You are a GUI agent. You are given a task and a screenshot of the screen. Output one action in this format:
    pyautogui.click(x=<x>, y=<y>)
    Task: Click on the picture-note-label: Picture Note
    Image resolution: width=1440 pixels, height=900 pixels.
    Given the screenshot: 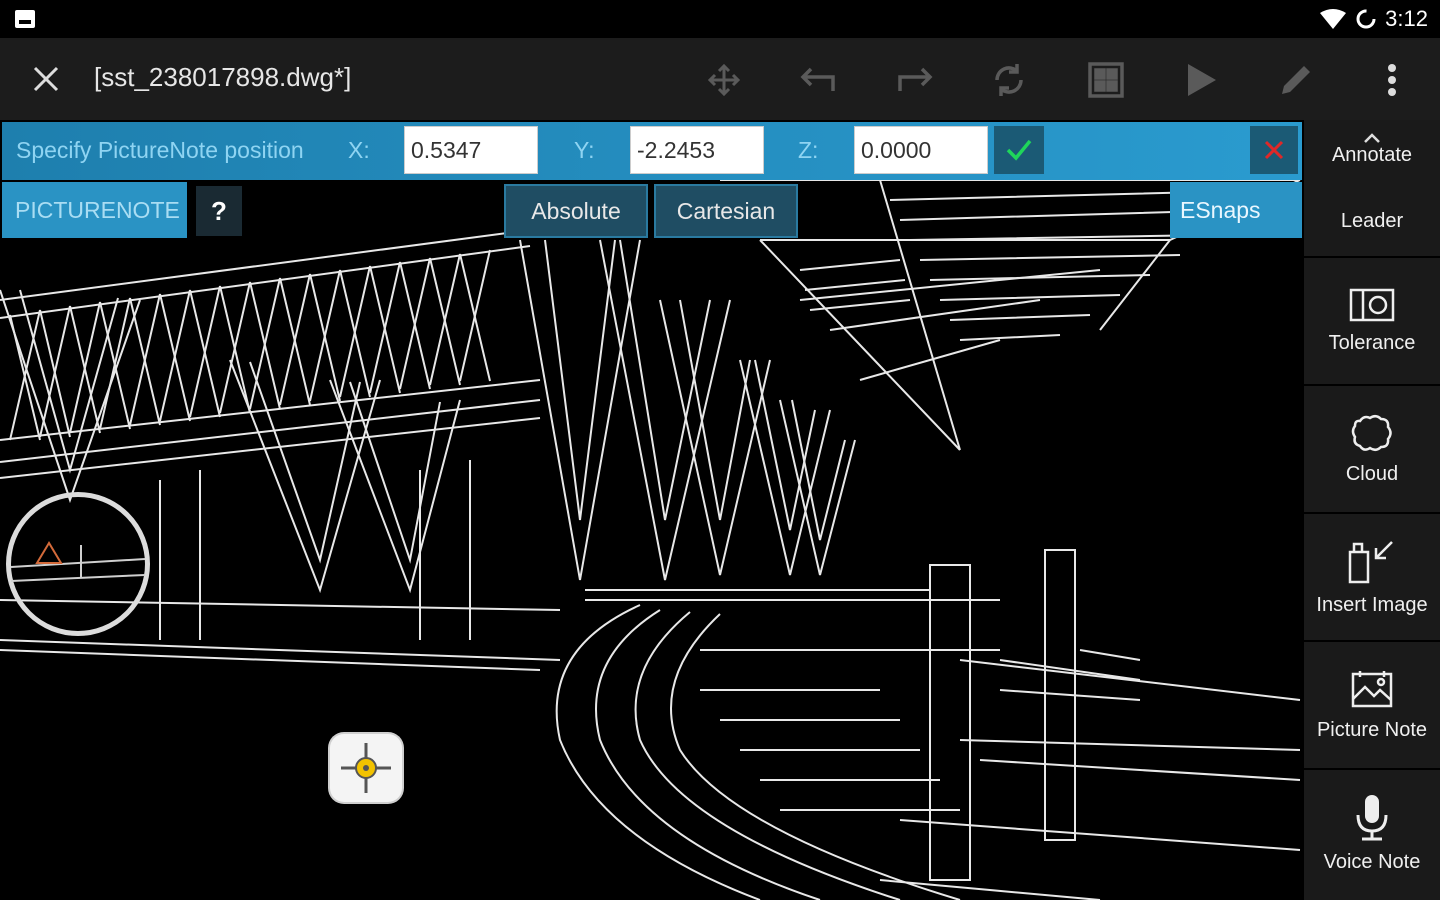 What is the action you would take?
    pyautogui.click(x=1372, y=729)
    